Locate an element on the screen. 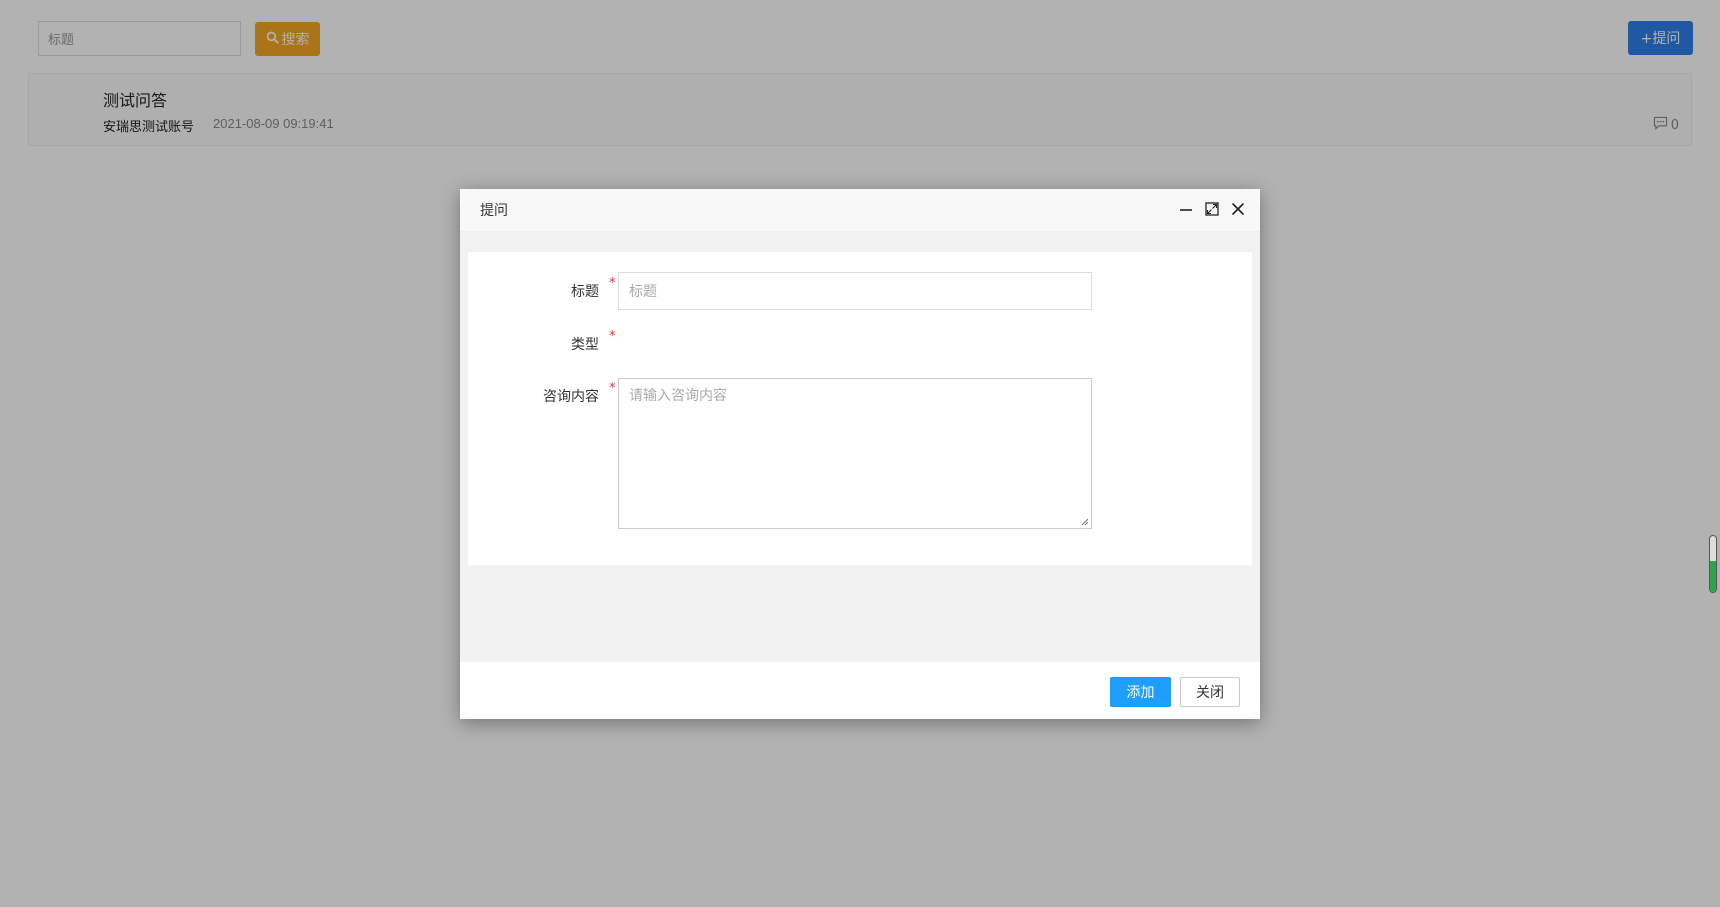 Image resolution: width=1720 pixels, height=907 pixels. content-label: 咨询内容 is located at coordinates (571, 397).